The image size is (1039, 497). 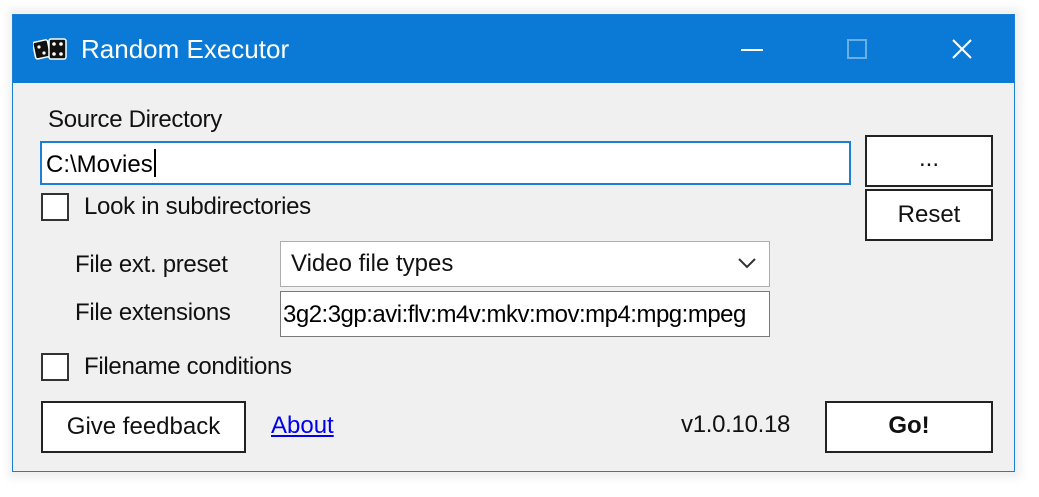 I want to click on minimize-button, so click(x=753, y=49).